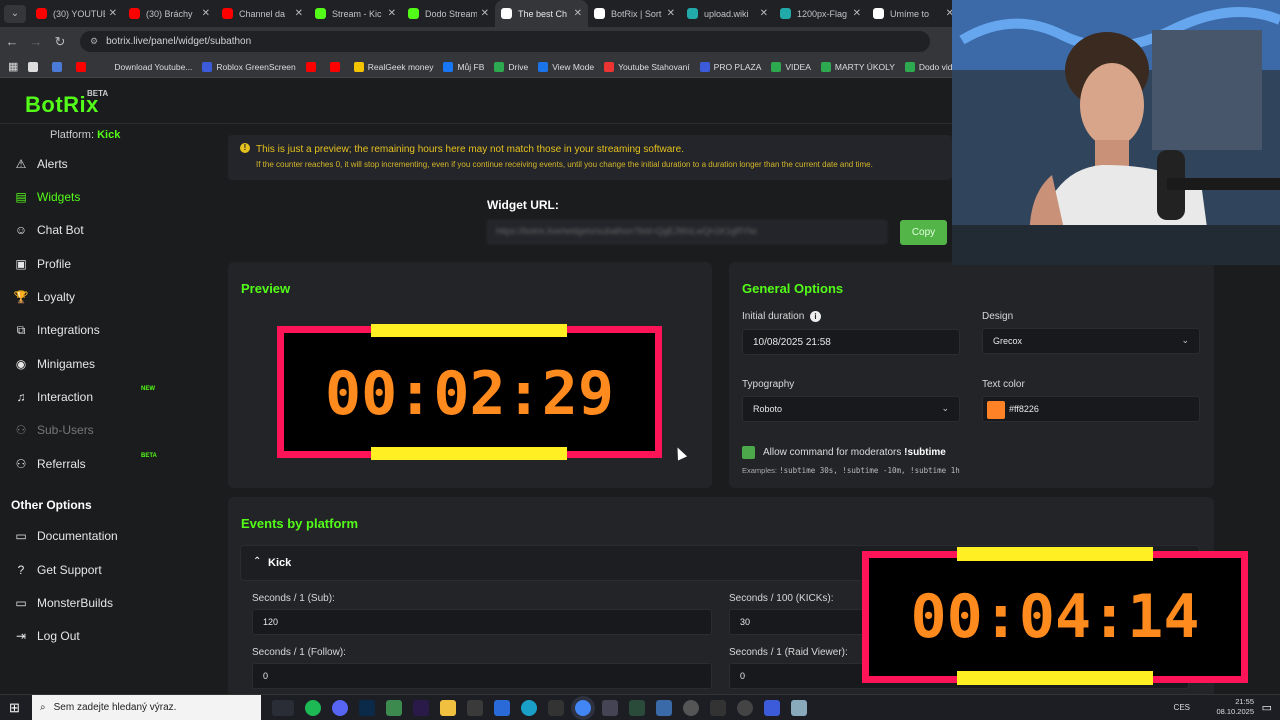 This screenshot has width=1280, height=720. What do you see at coordinates (249, 66) in the screenshot?
I see `bookmark-item: Roblox GreenScreen` at bounding box center [249, 66].